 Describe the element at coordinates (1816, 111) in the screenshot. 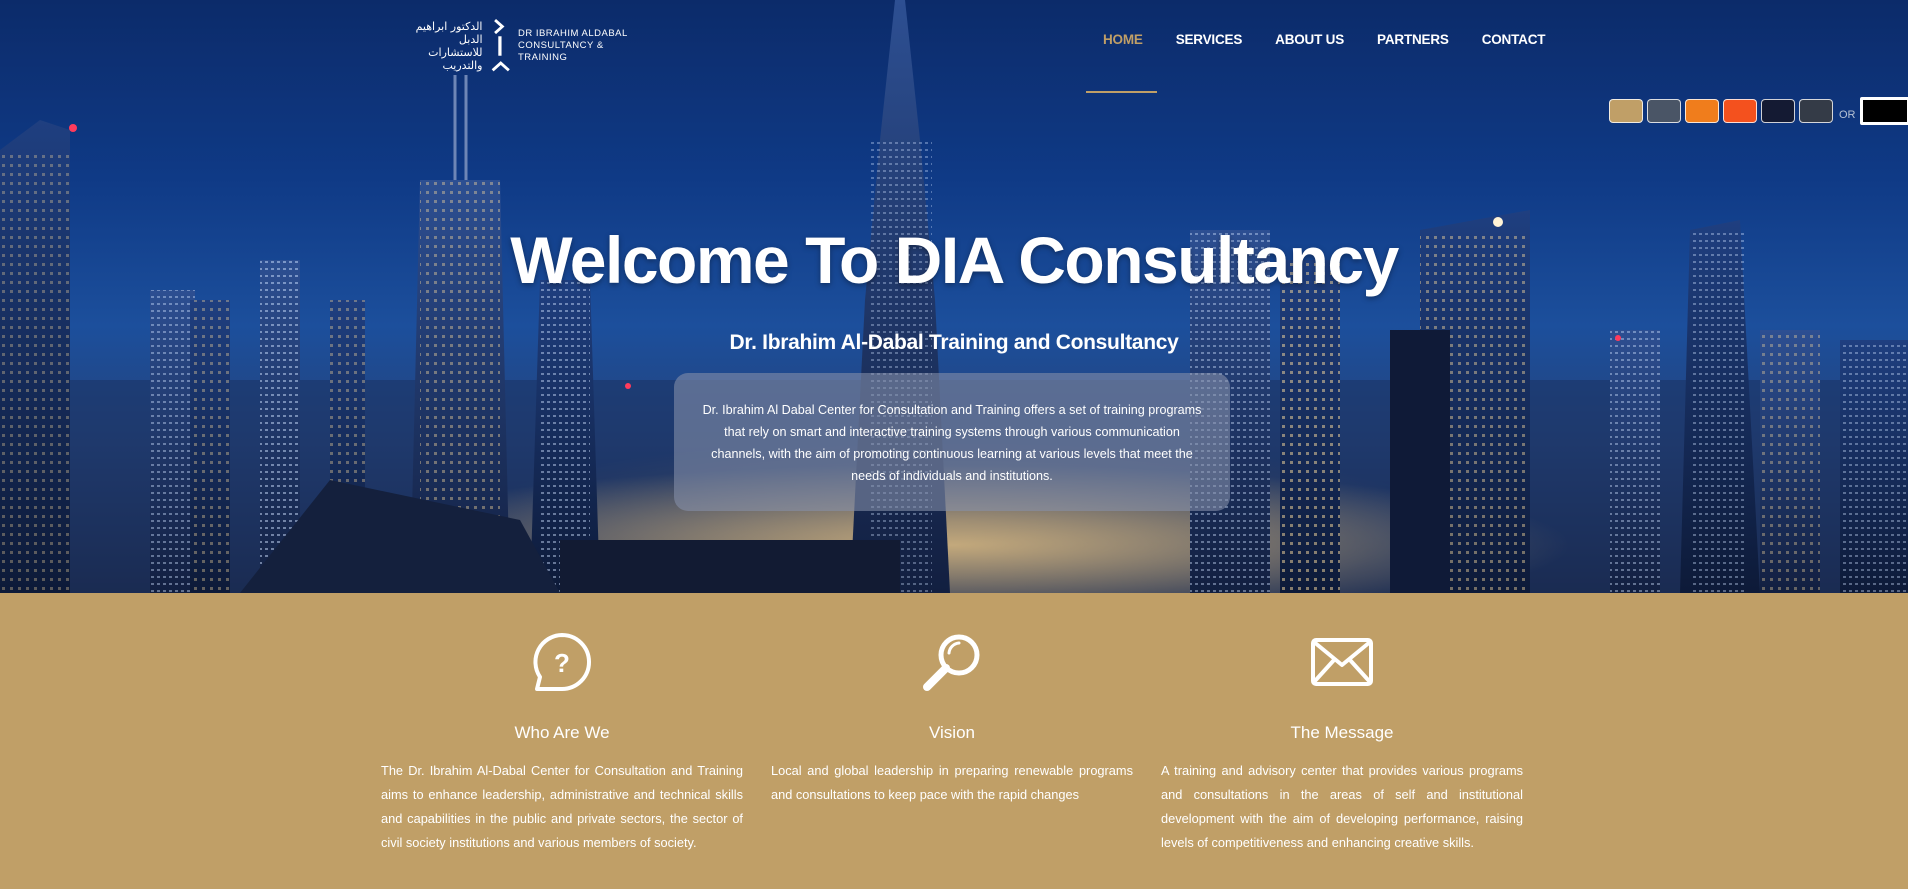

I see `color-swatch-charcoal` at that location.